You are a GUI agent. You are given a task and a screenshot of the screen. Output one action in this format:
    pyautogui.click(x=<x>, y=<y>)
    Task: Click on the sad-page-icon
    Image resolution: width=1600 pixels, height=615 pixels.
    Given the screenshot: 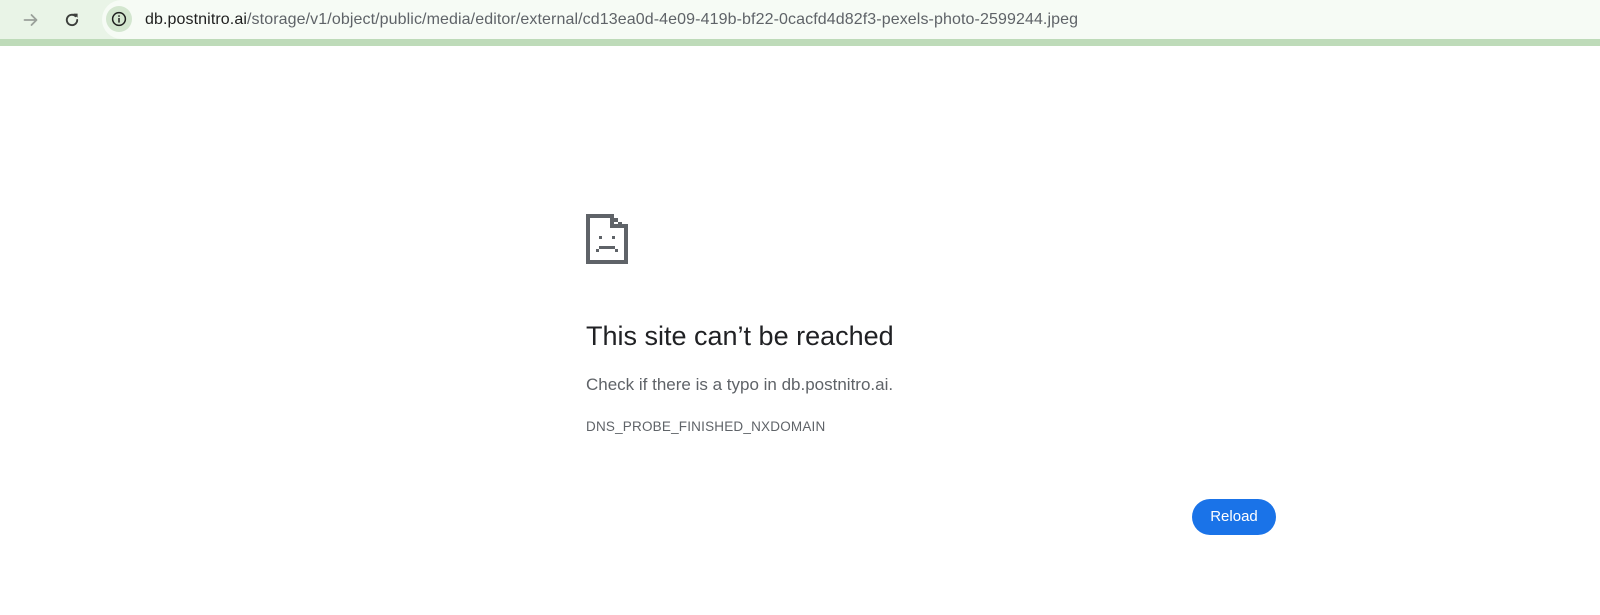 What is the action you would take?
    pyautogui.click(x=607, y=239)
    